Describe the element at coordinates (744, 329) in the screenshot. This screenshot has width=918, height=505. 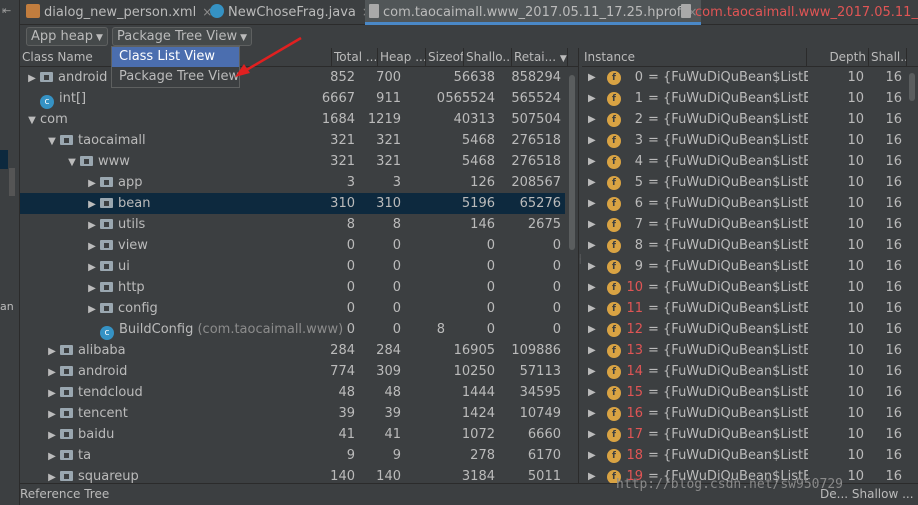
I see `instance-row: ▶ f 12 = {FuWuDiQuBean$ListBean$ 10 16` at that location.